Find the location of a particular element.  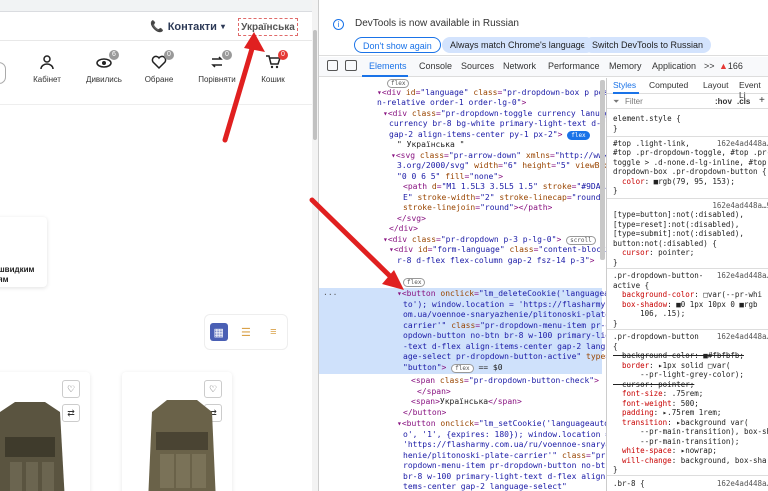

compare-badge: 0 is located at coordinates (227, 55).